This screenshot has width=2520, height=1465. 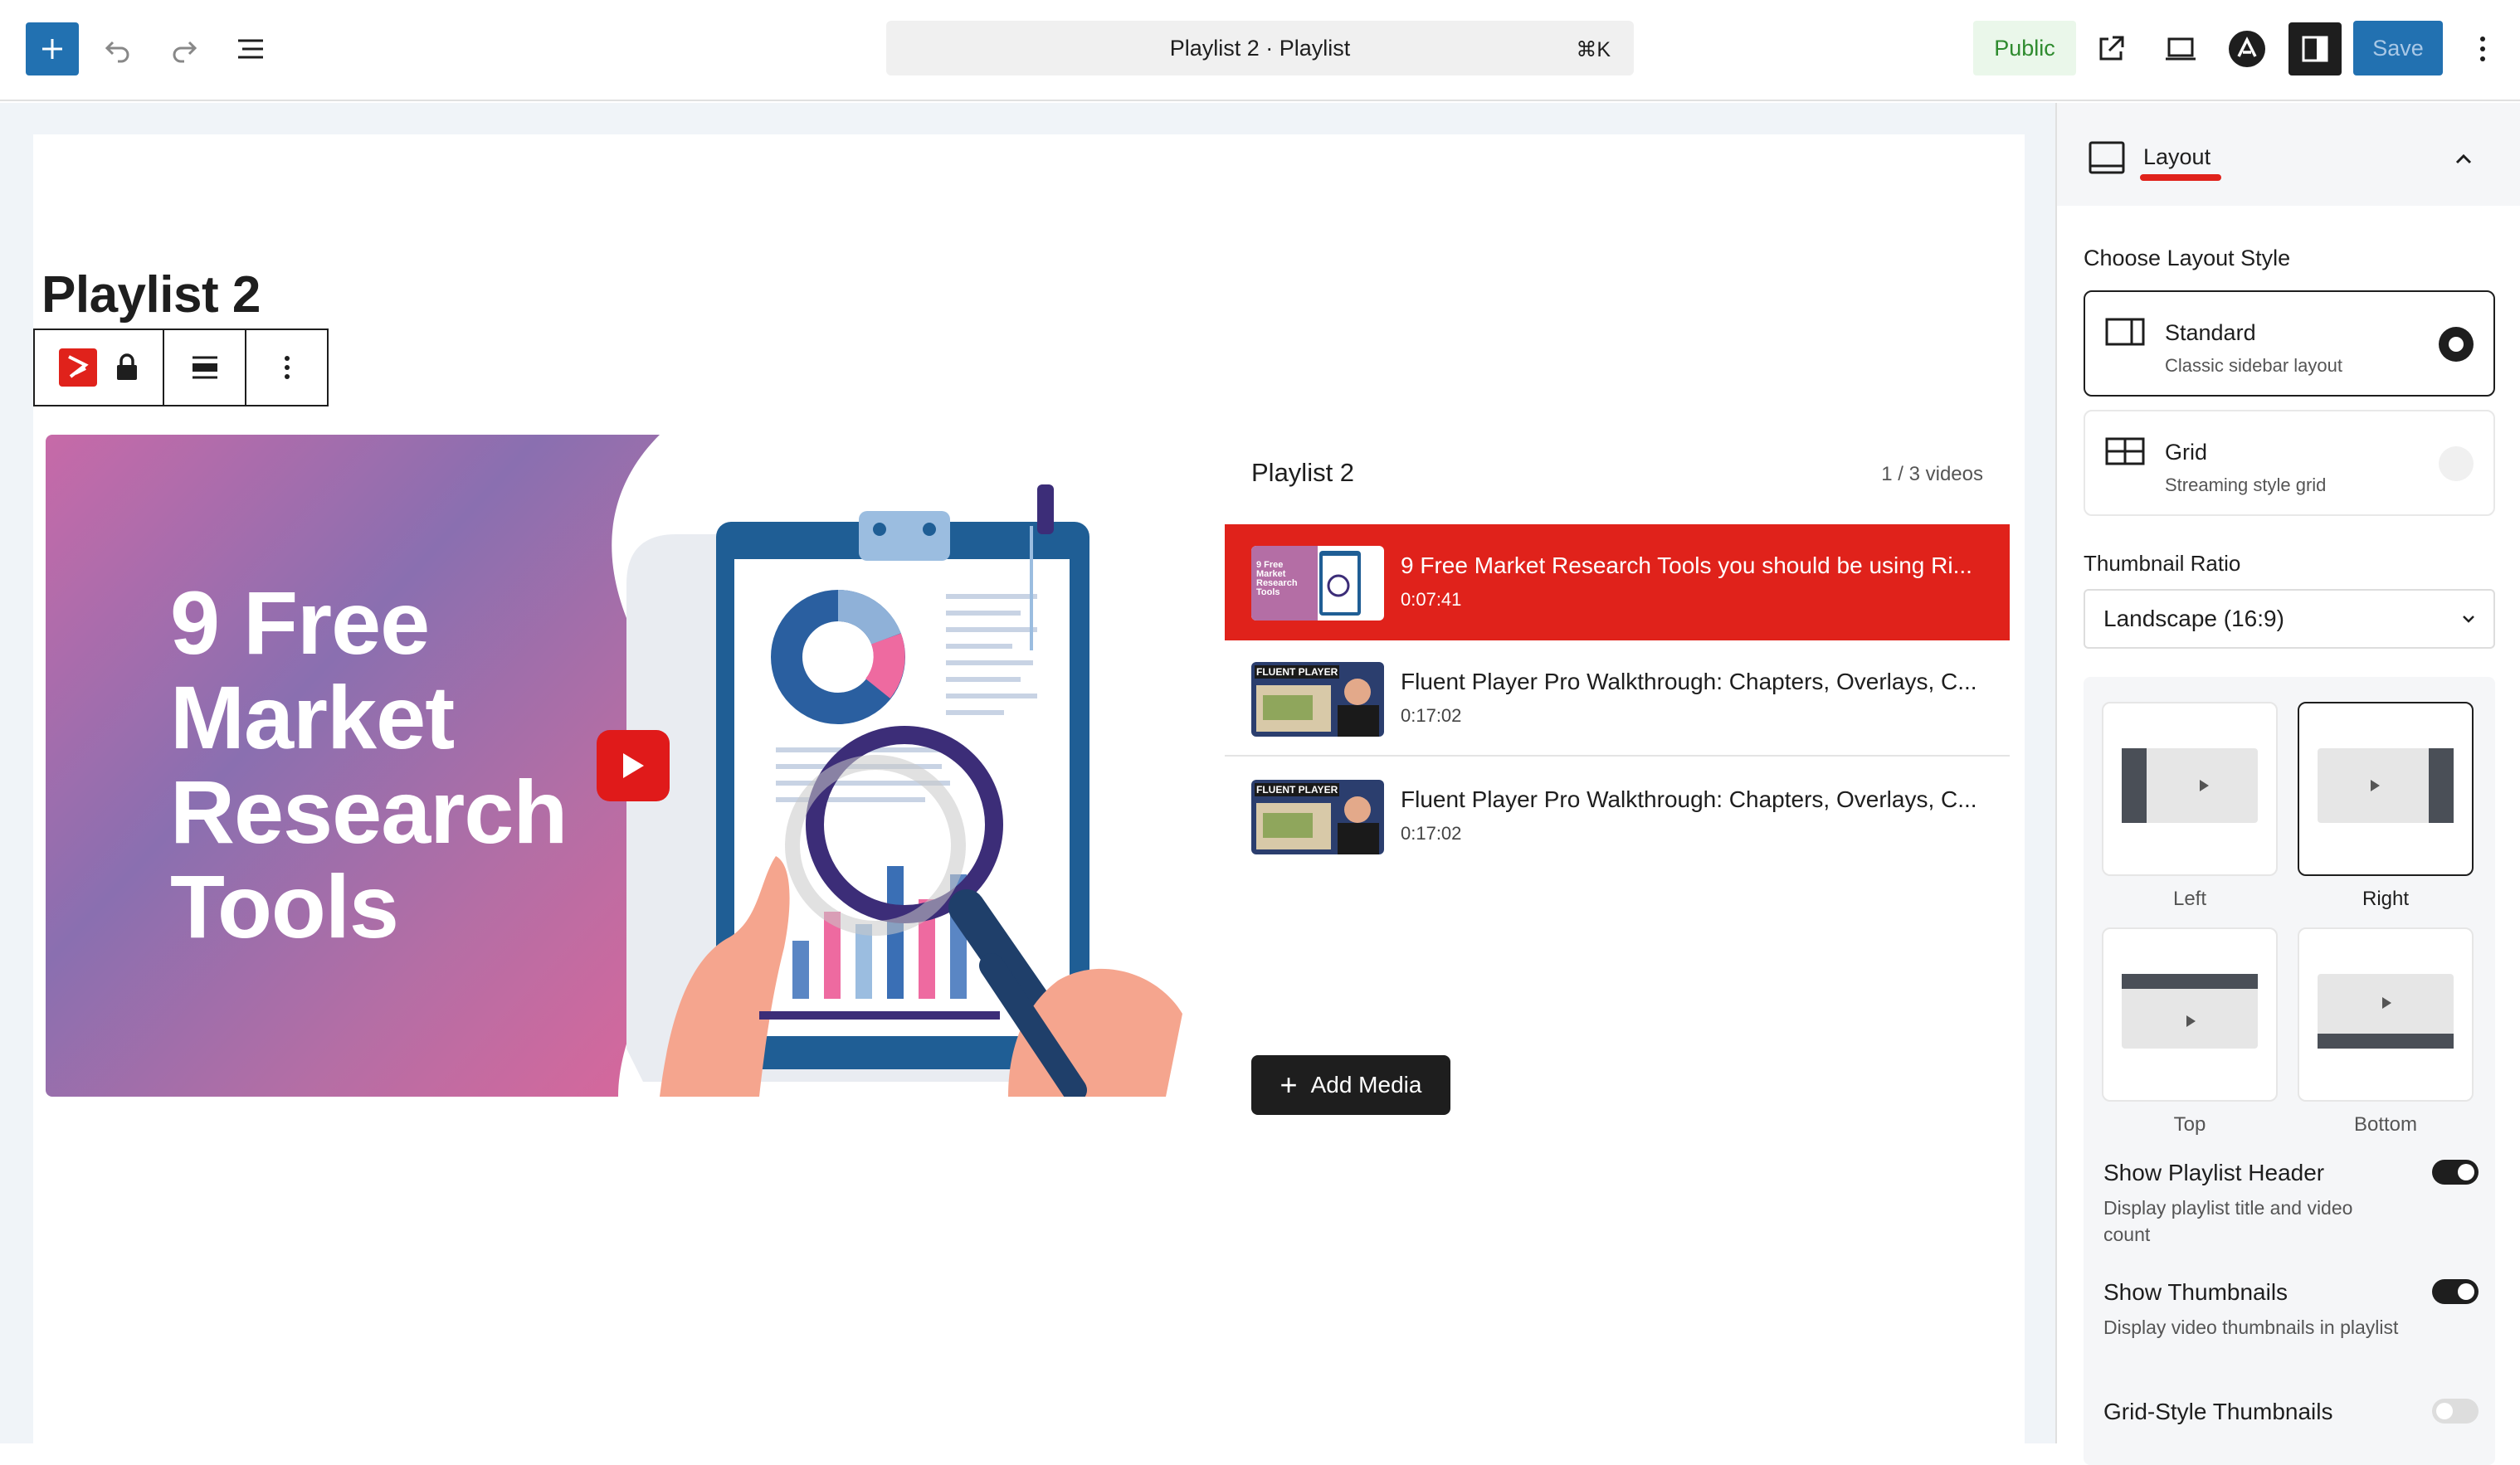 What do you see at coordinates (2125, 332) in the screenshot?
I see `sidebar-layout-icon` at bounding box center [2125, 332].